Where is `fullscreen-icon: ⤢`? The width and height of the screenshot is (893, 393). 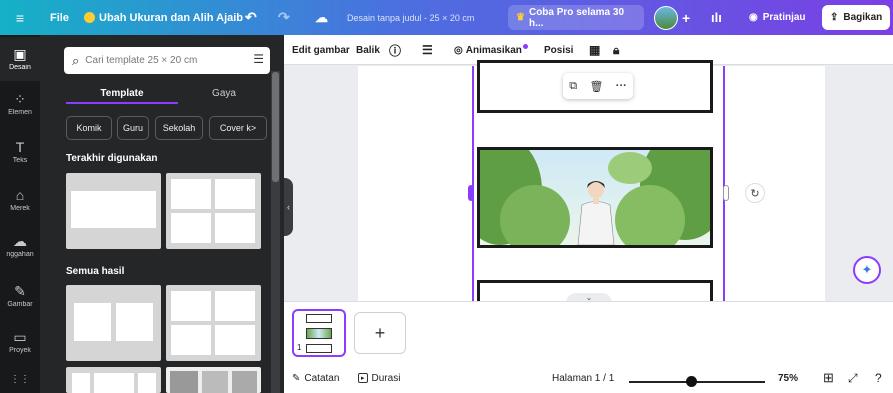 fullscreen-icon: ⤢ is located at coordinates (853, 378).